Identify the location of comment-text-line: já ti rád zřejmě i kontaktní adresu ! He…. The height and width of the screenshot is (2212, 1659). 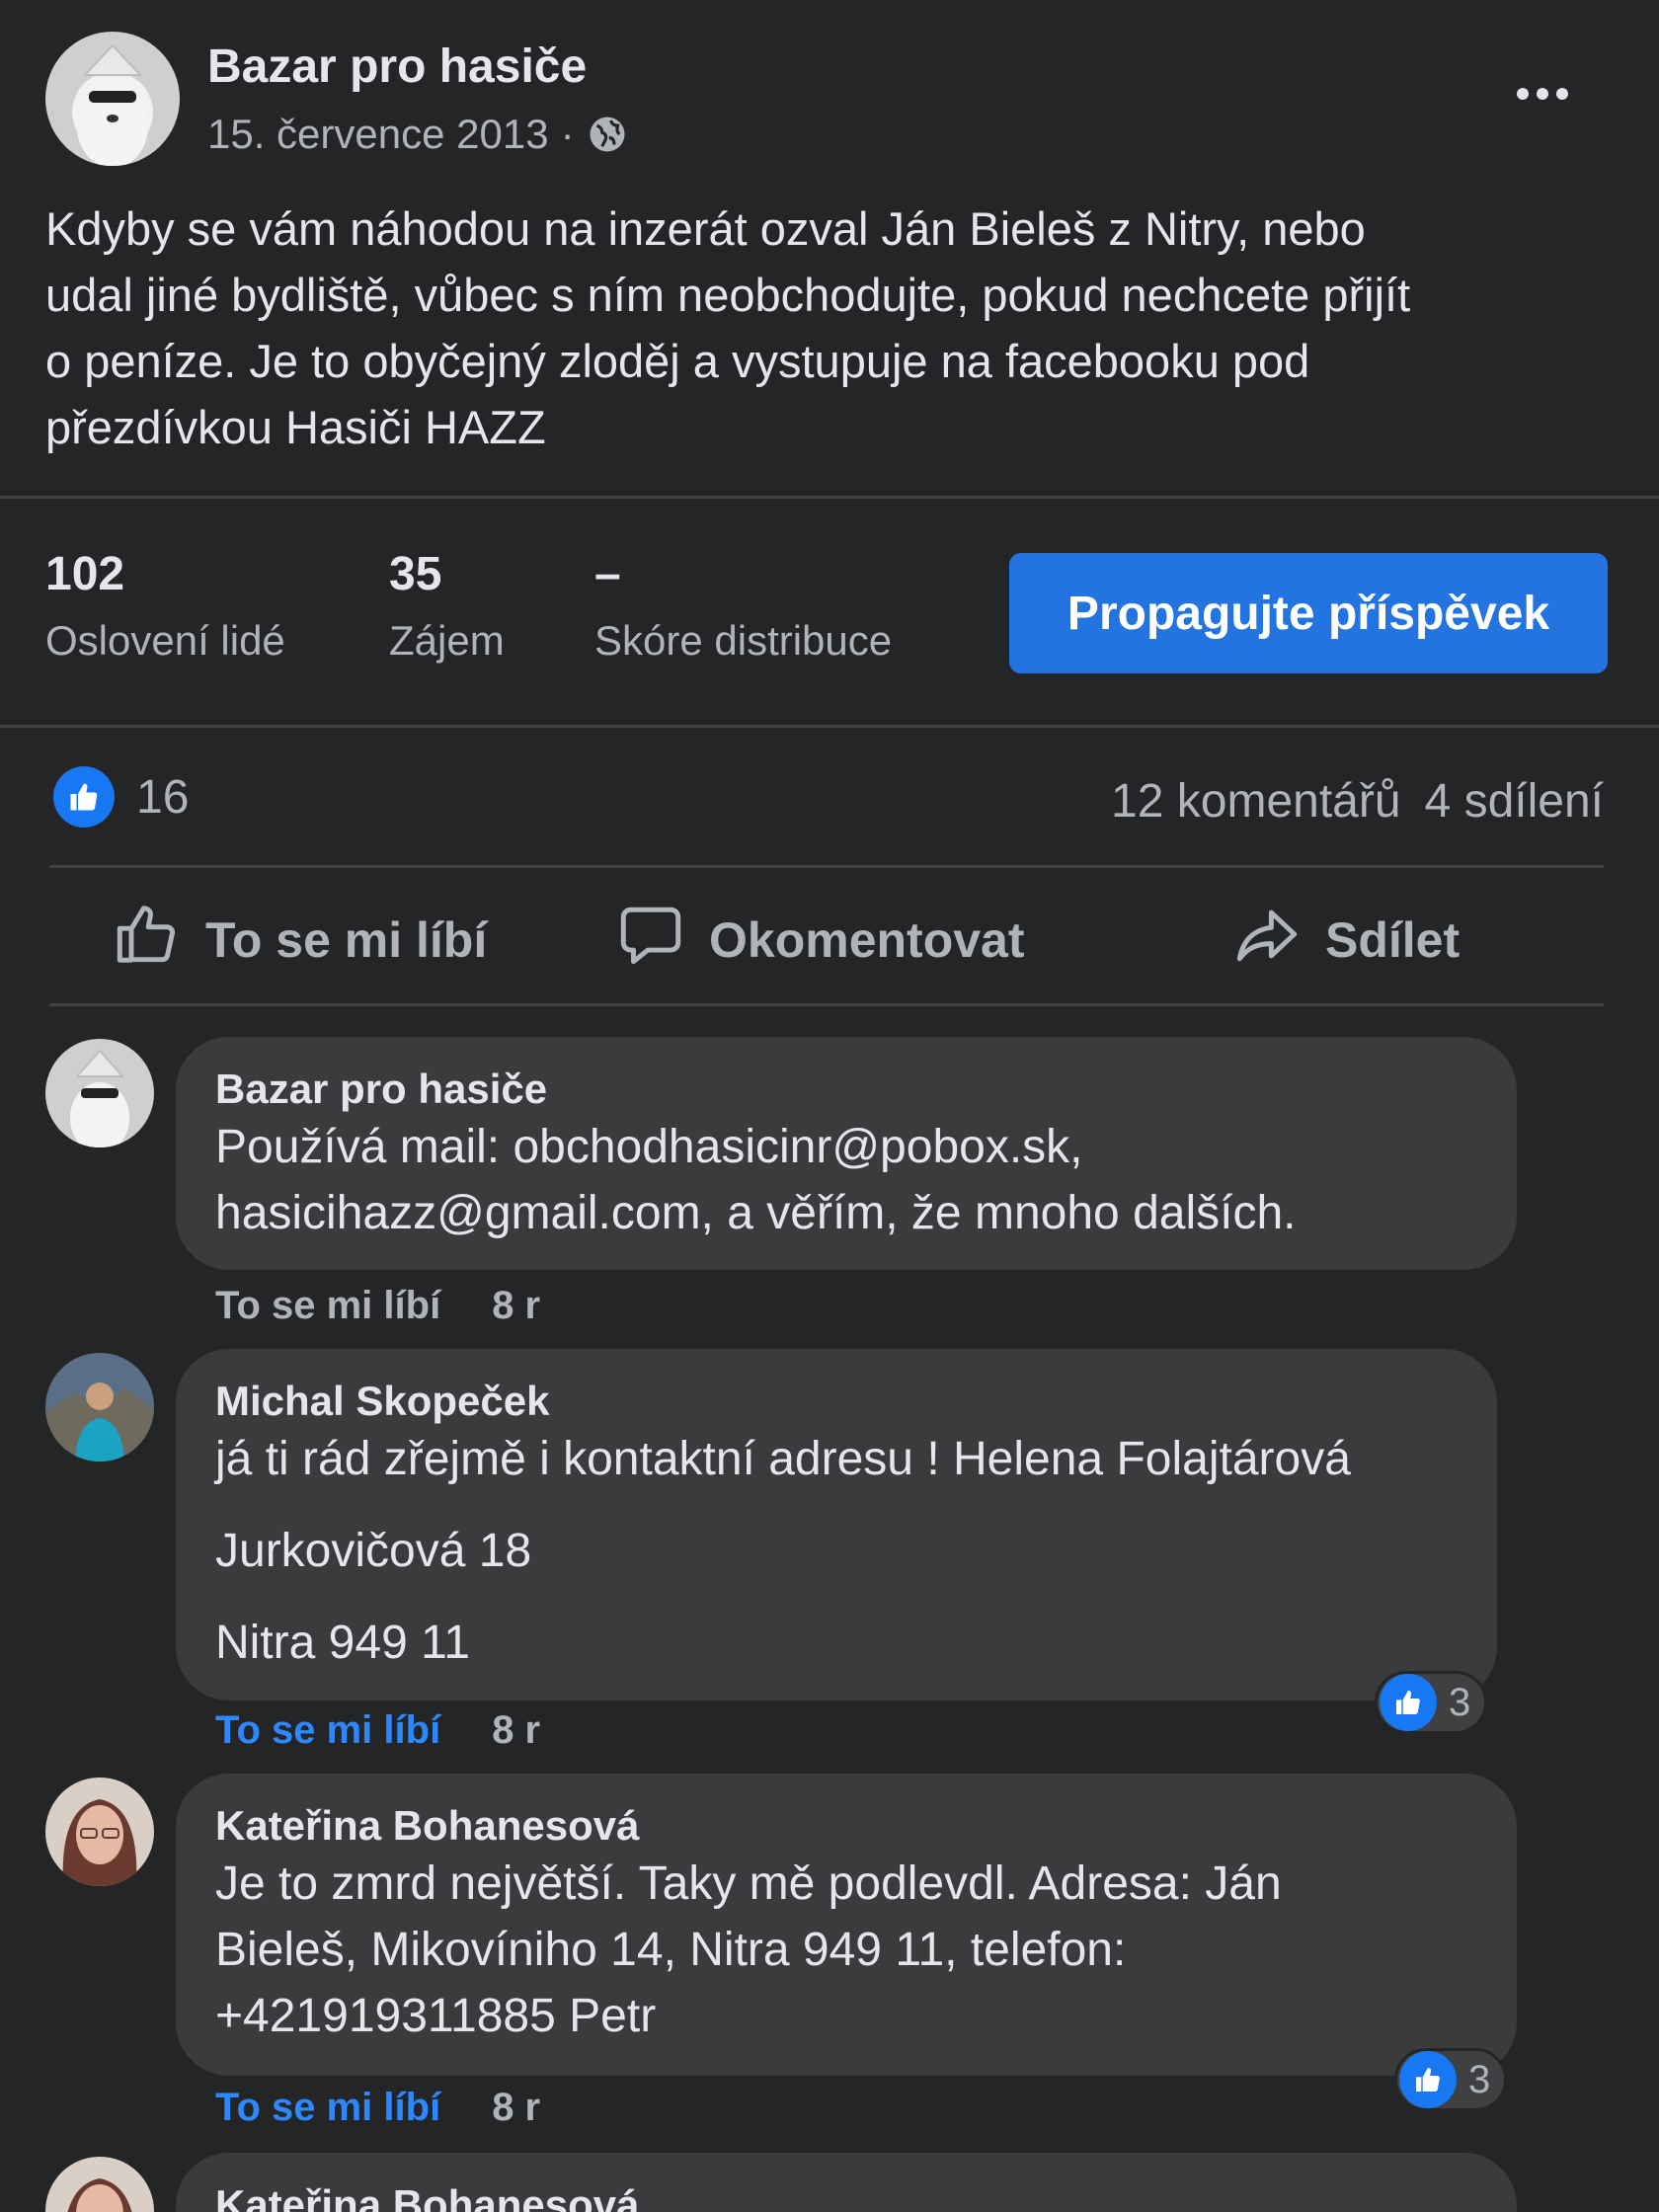
(783, 1459).